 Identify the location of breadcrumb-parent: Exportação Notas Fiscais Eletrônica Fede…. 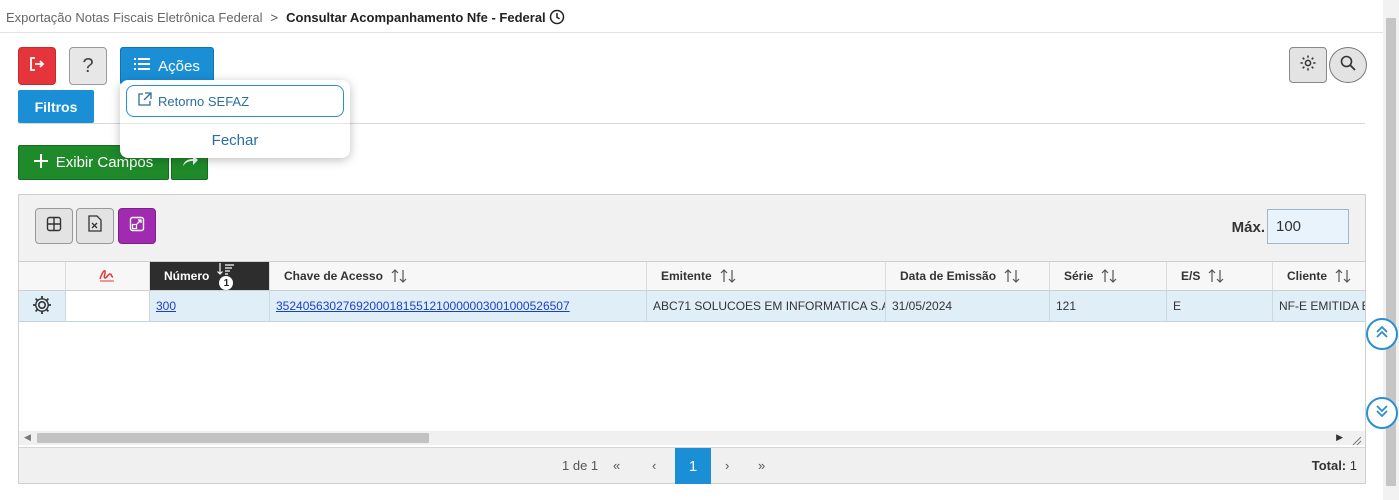
(134, 17).